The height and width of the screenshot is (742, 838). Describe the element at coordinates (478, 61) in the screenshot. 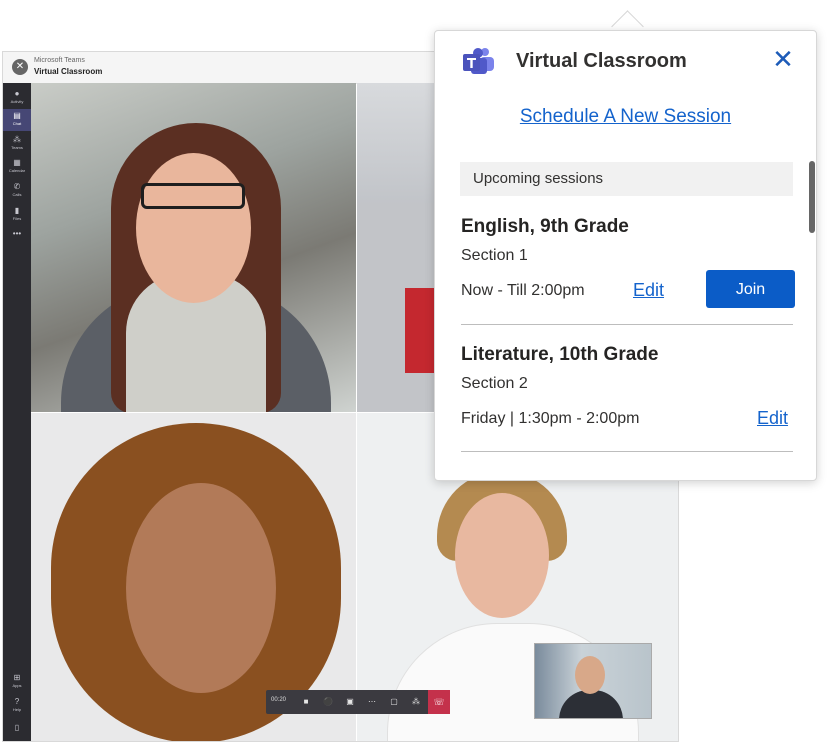

I see `teams-logo-icon` at that location.